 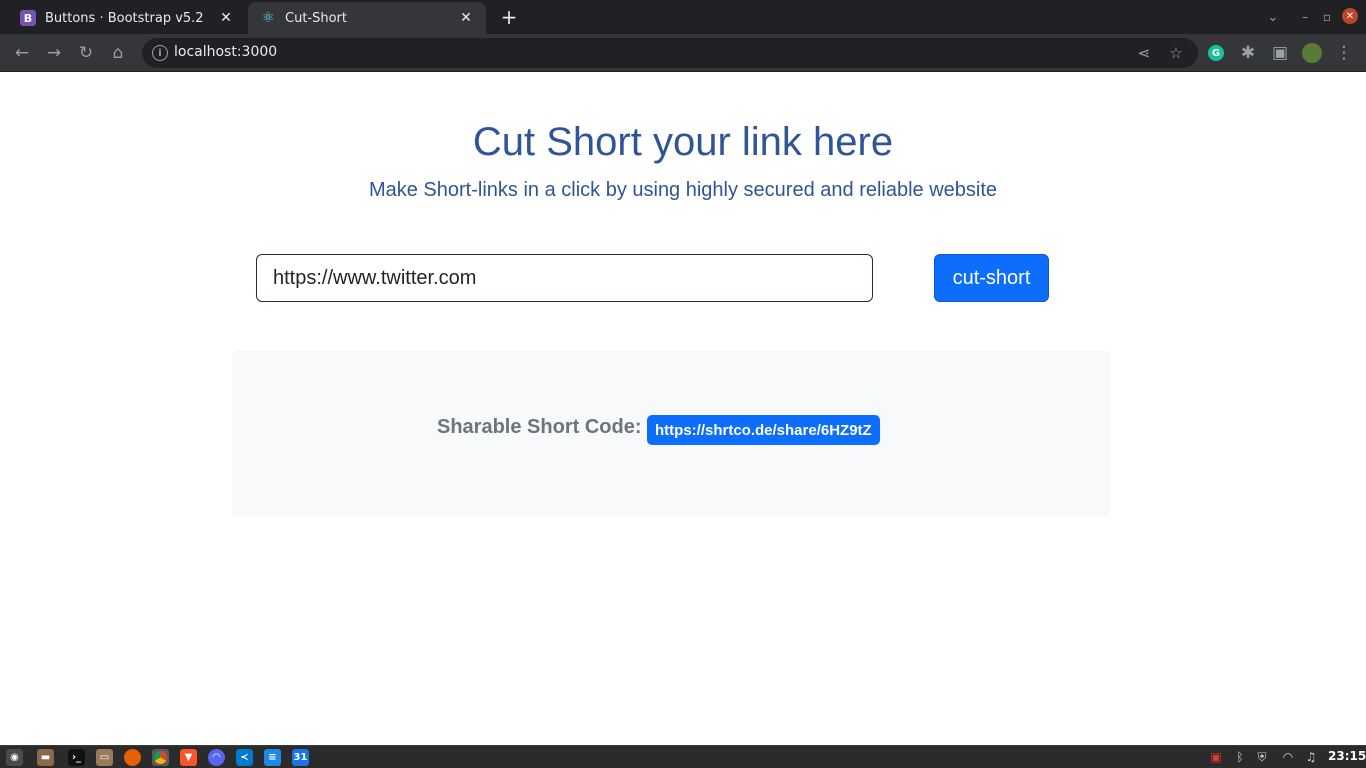 What do you see at coordinates (45, 757) in the screenshot?
I see `files-icon: ▬` at bounding box center [45, 757].